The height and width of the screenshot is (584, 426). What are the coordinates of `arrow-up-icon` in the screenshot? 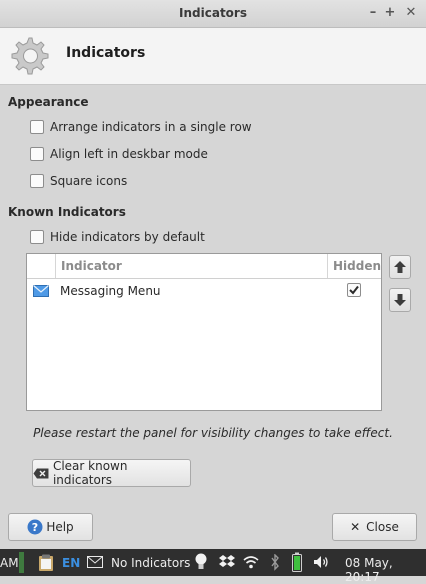 It's located at (400, 267).